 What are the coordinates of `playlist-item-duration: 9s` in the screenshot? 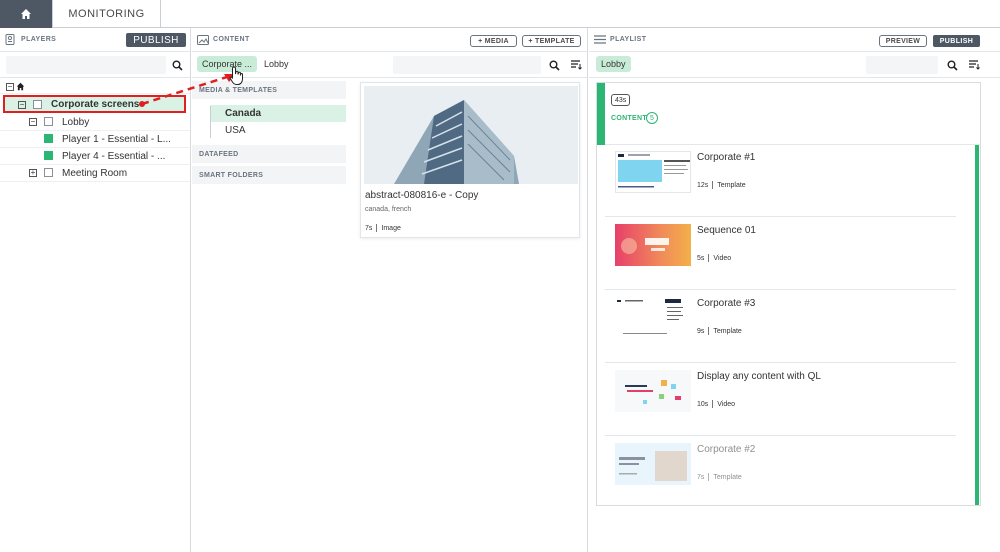 It's located at (701, 331).